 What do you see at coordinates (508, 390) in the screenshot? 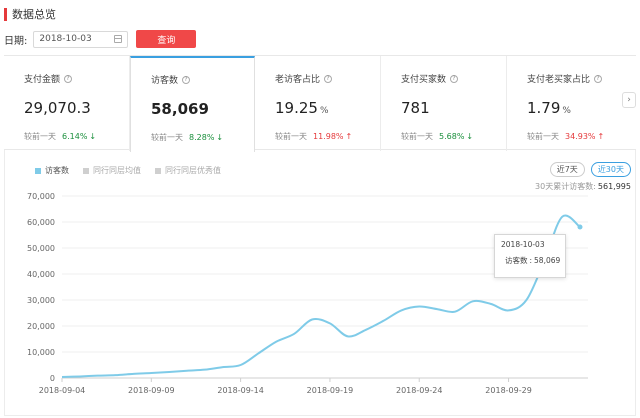
I see `x-tick-label: 2018-09-29` at bounding box center [508, 390].